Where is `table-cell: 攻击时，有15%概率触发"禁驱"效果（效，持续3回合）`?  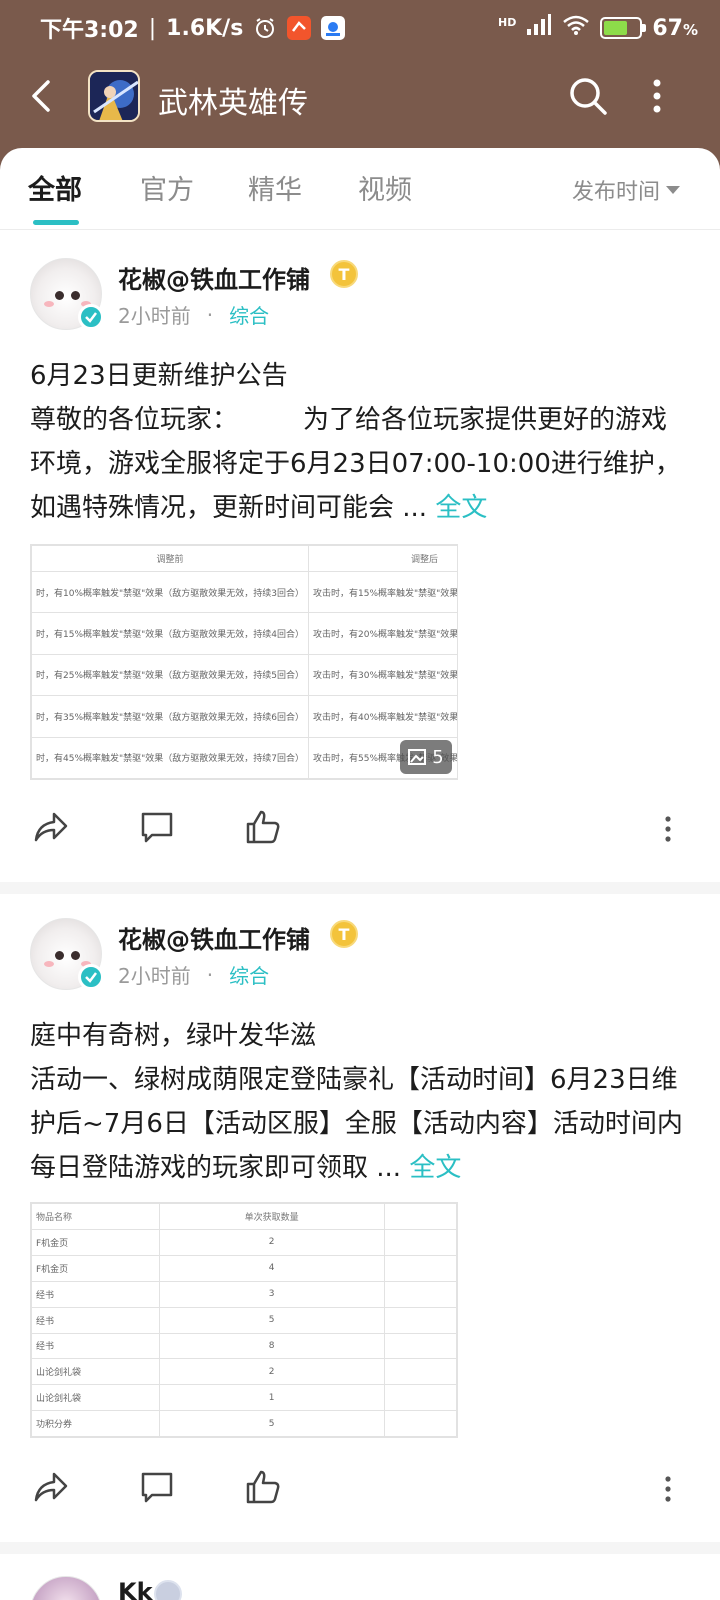
table-cell: 攻击时，有15%概率触发"禁驱"效果（效，持续3回合） is located at coordinates (382, 592).